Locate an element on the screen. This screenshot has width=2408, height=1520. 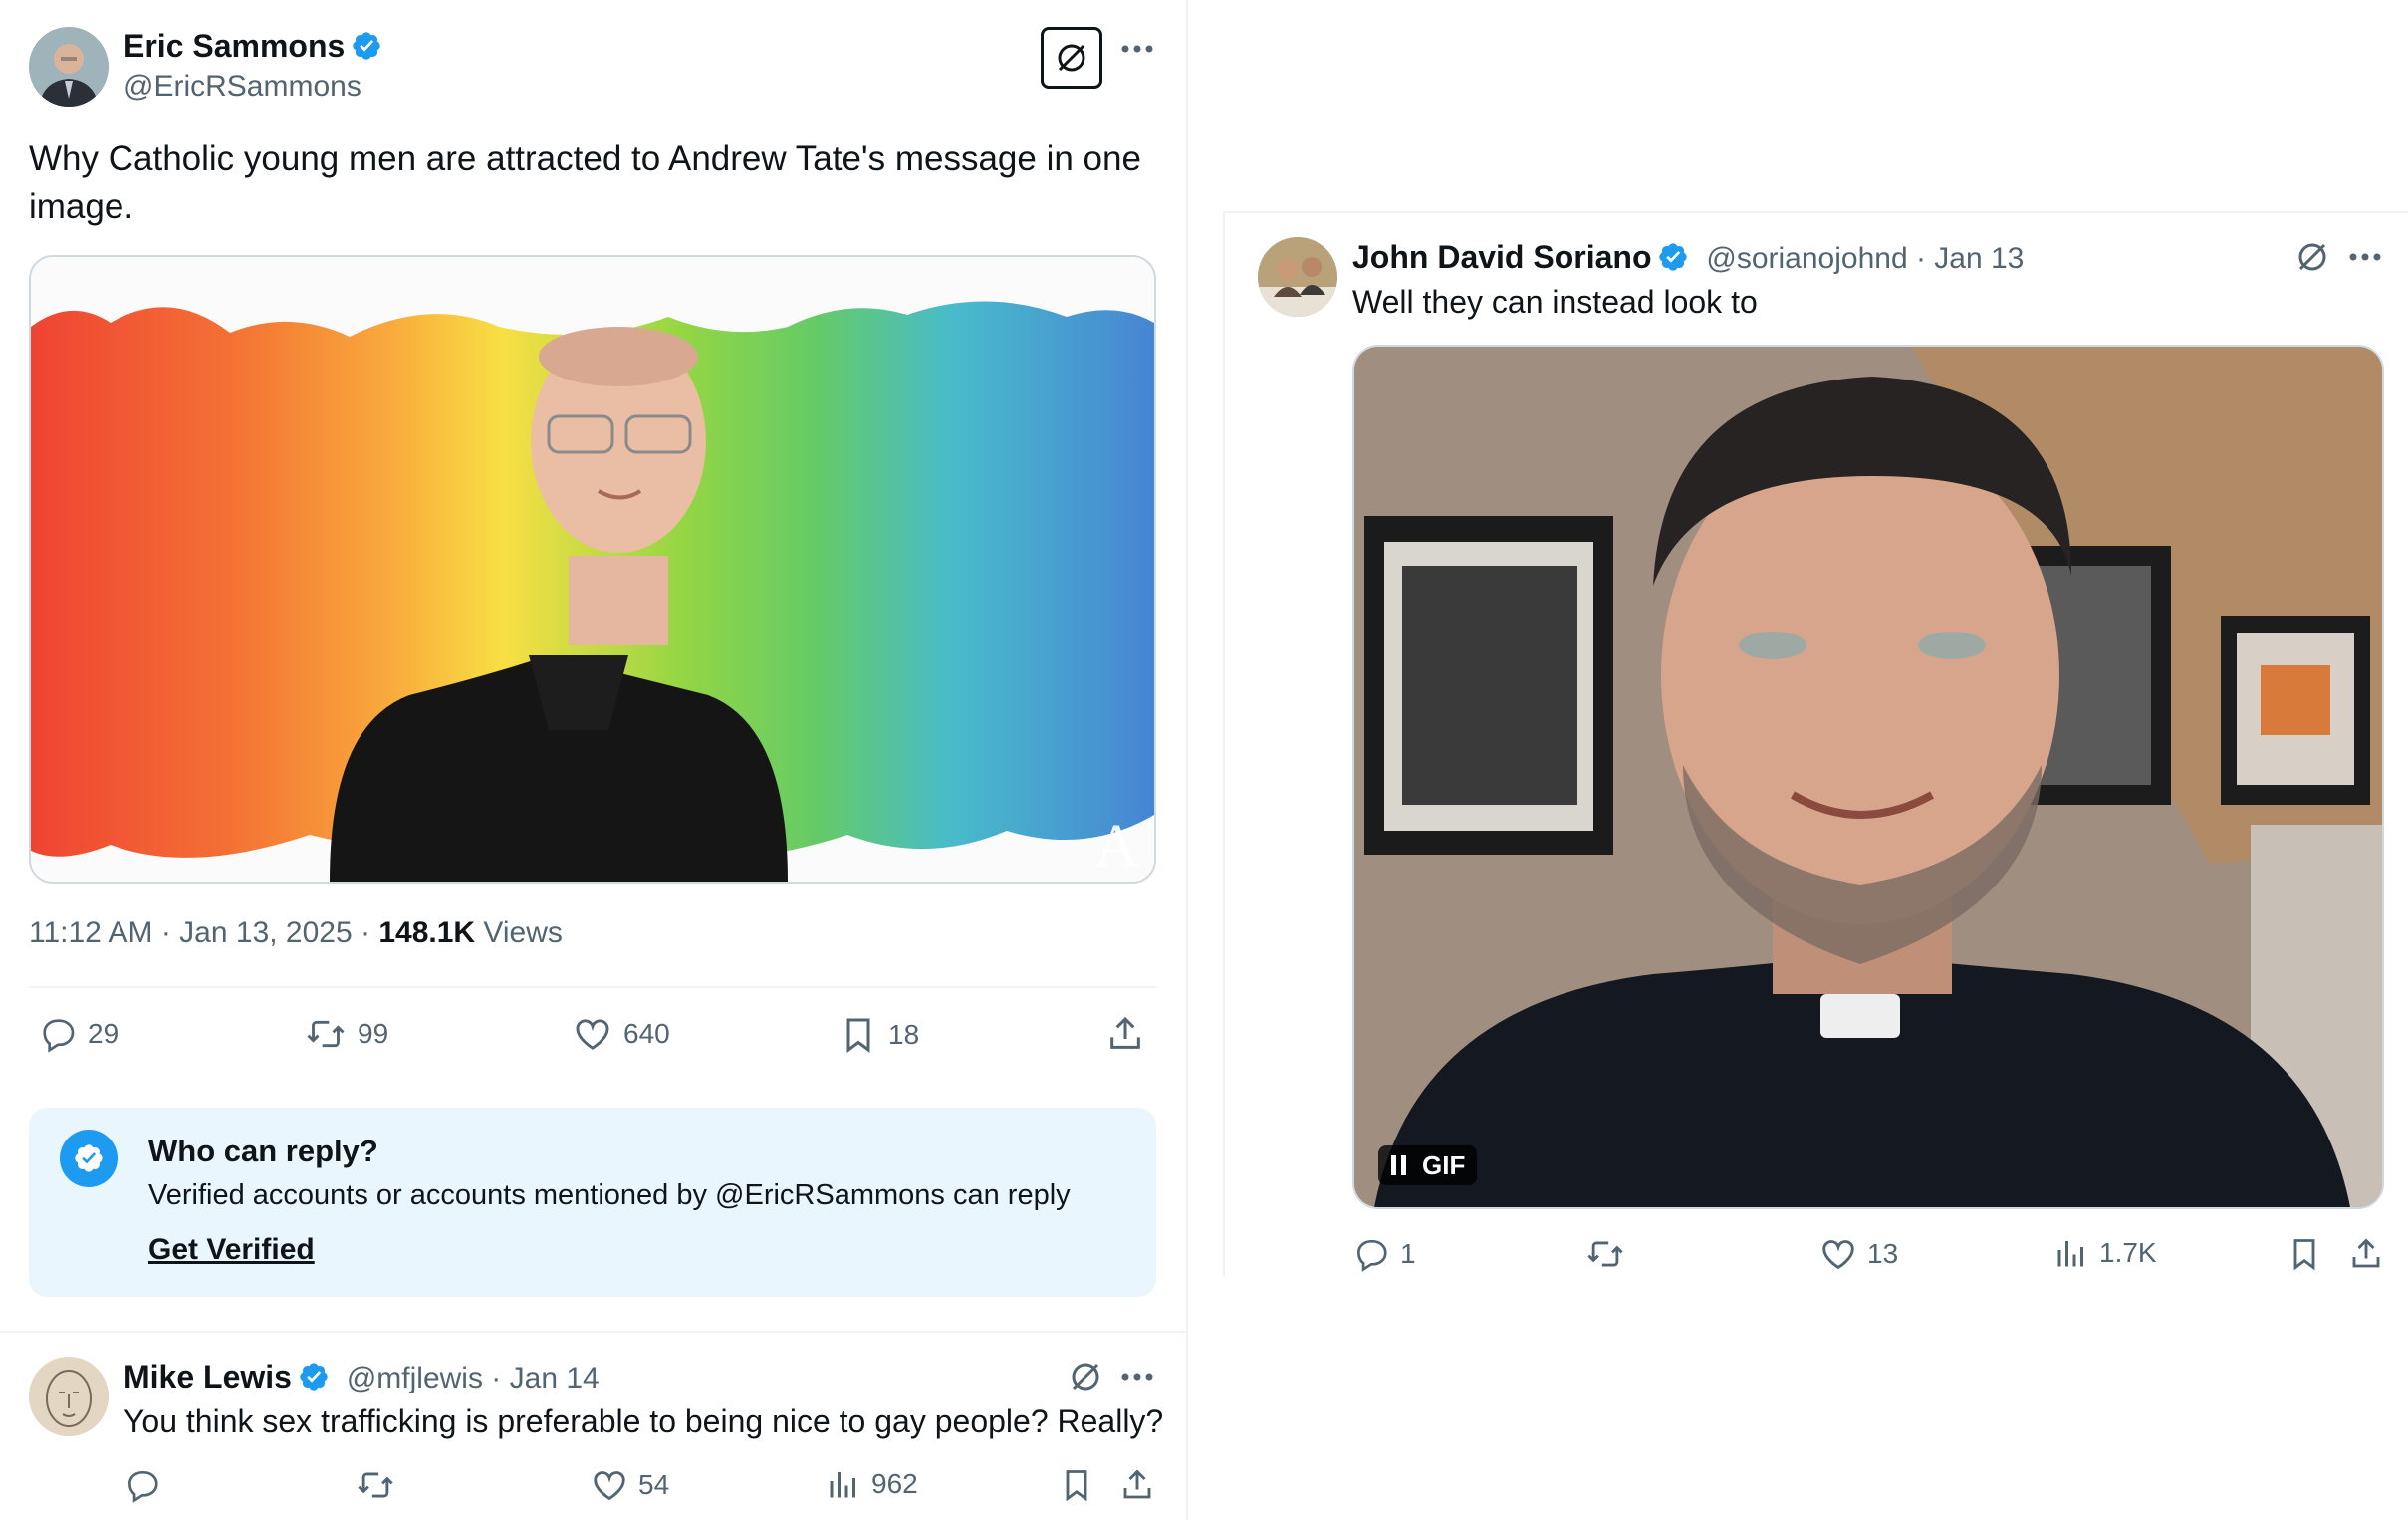
reply-button is located at coordinates (147, 1485).